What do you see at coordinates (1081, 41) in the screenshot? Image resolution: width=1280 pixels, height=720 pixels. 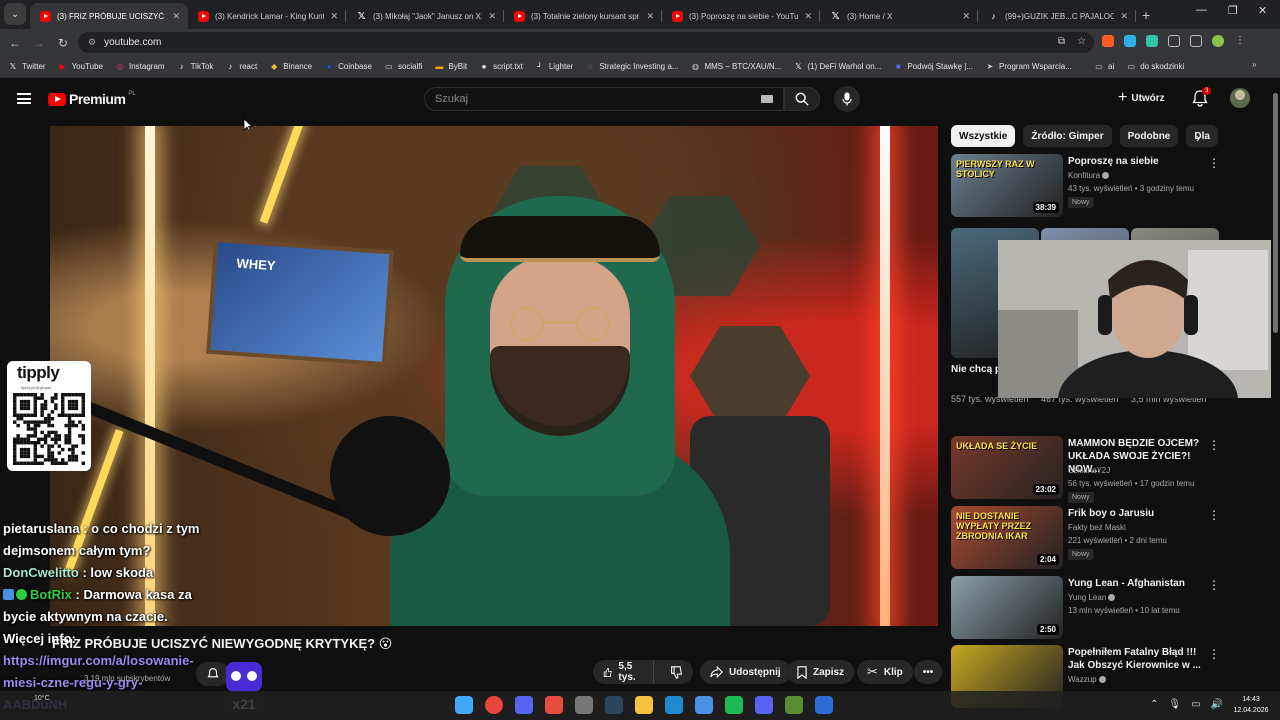 I see `bookmark-star-icon: ☆` at bounding box center [1081, 41].